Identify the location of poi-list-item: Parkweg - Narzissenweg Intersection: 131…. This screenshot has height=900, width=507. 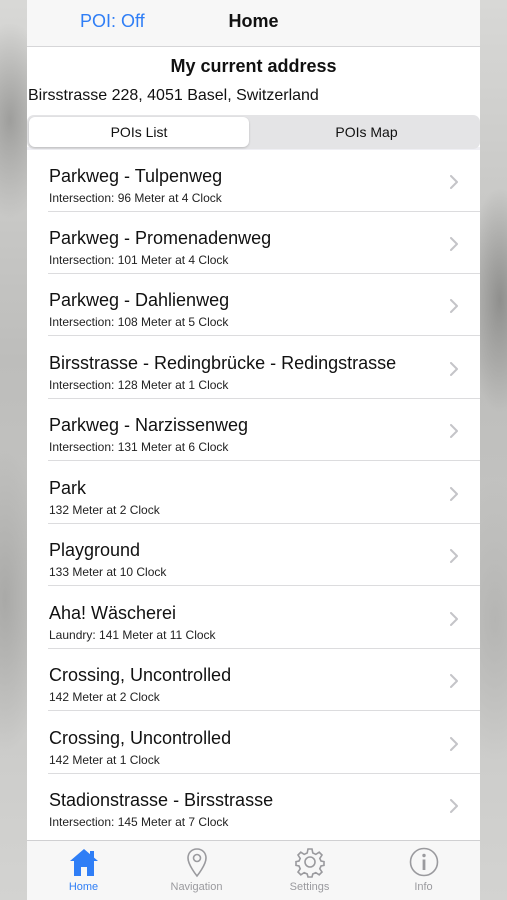
(253, 430).